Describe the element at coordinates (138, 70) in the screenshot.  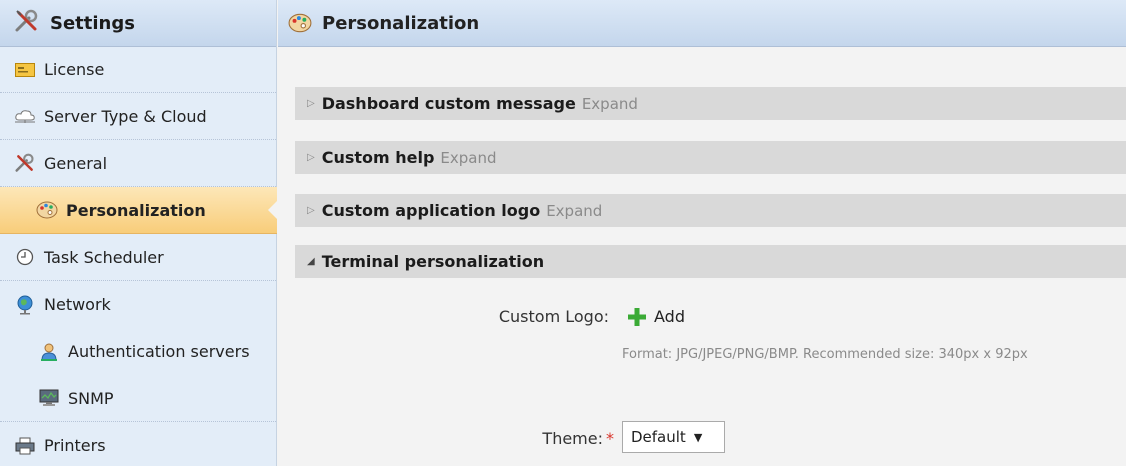
I see `sidebar-item-license: License` at that location.